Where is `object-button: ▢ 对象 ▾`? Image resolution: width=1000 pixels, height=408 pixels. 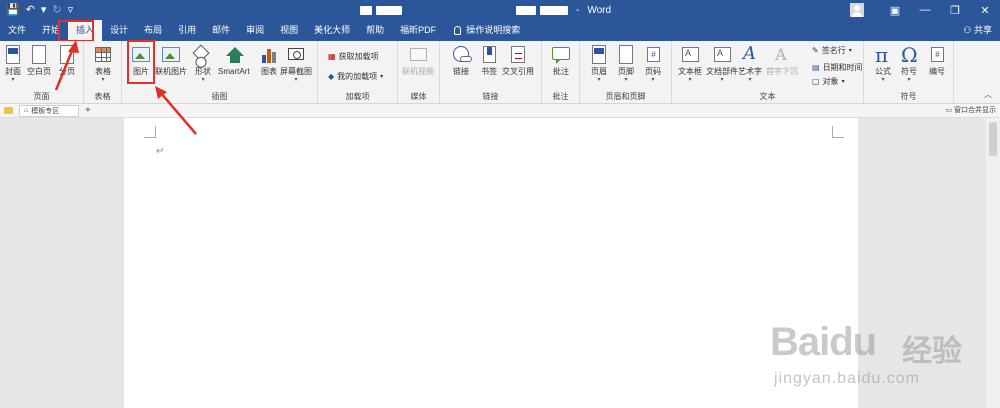 object-button: ▢ 对象 ▾ is located at coordinates (828, 81).